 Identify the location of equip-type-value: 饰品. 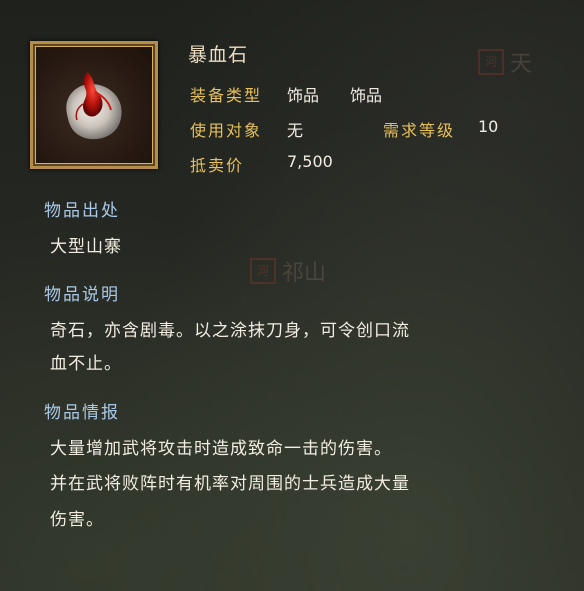
(303, 95).